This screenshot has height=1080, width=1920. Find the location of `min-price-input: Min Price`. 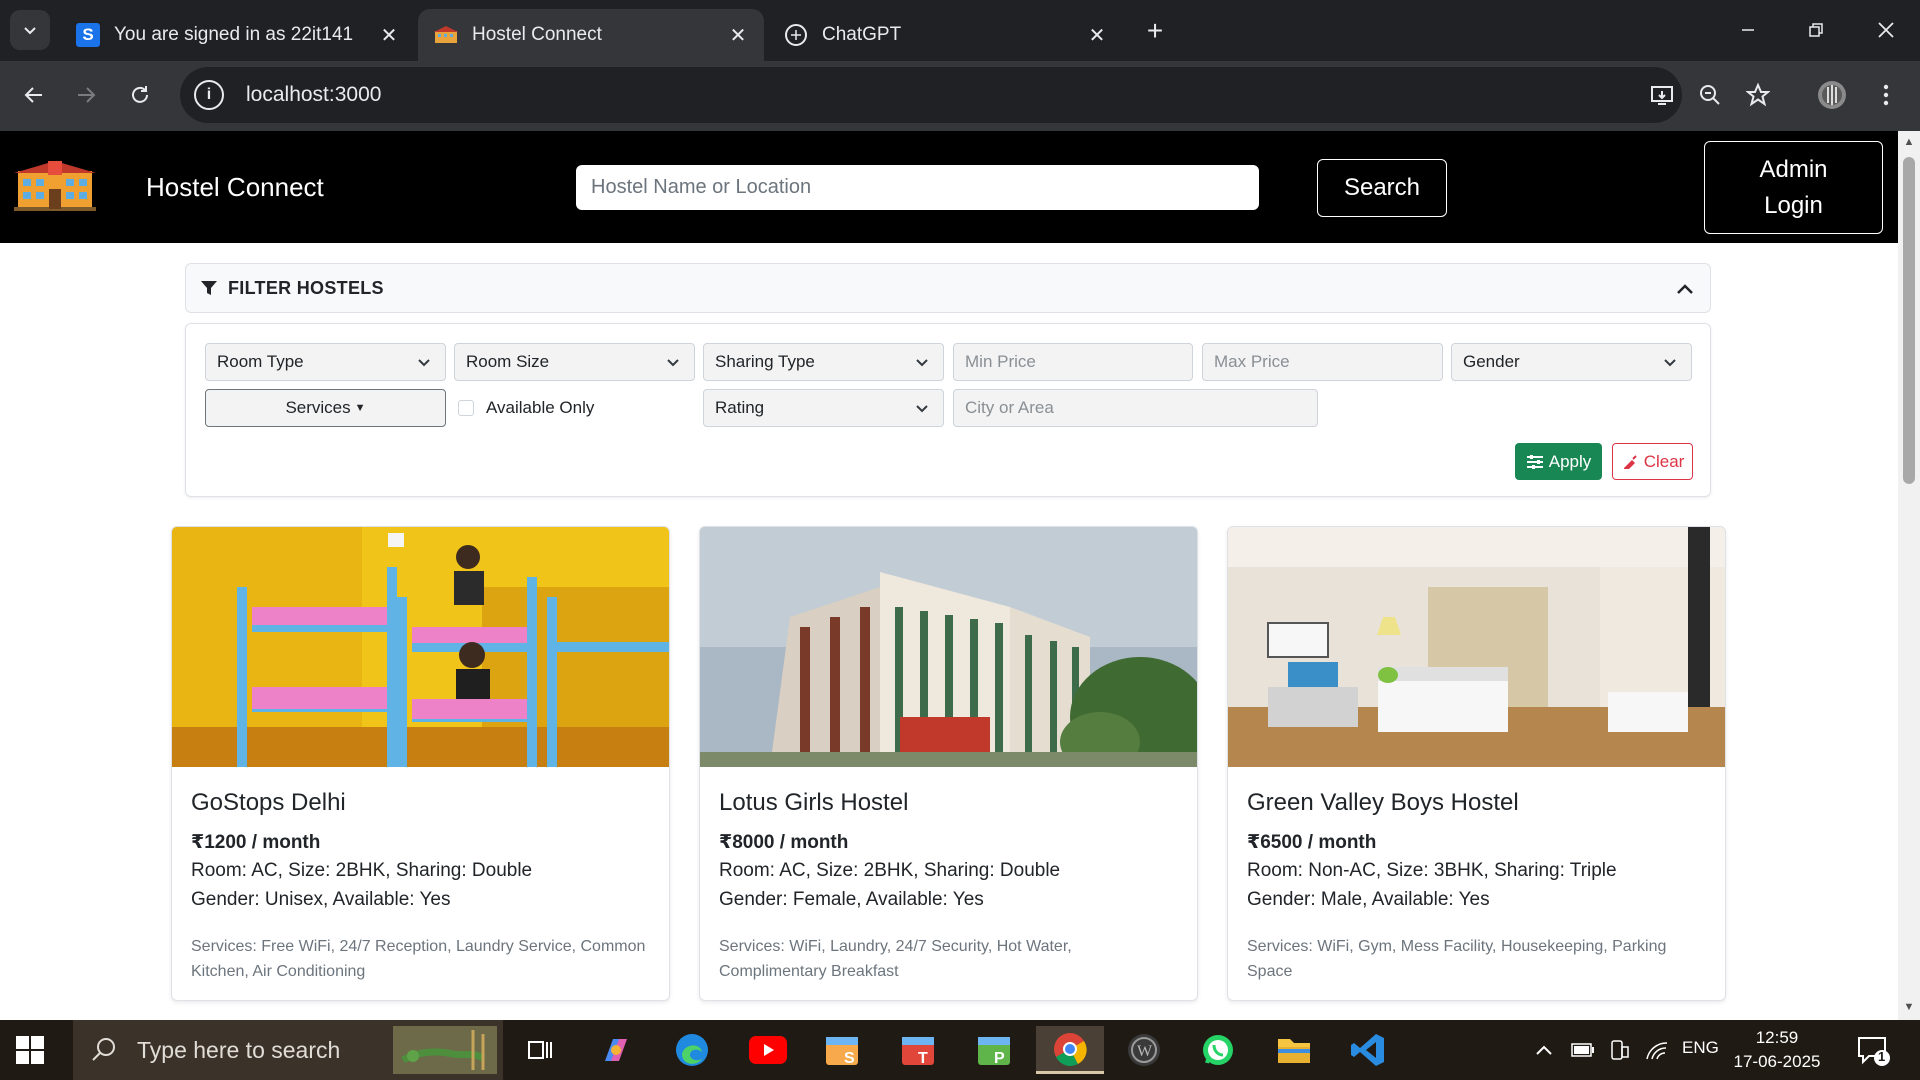

min-price-input: Min Price is located at coordinates (1073, 362).